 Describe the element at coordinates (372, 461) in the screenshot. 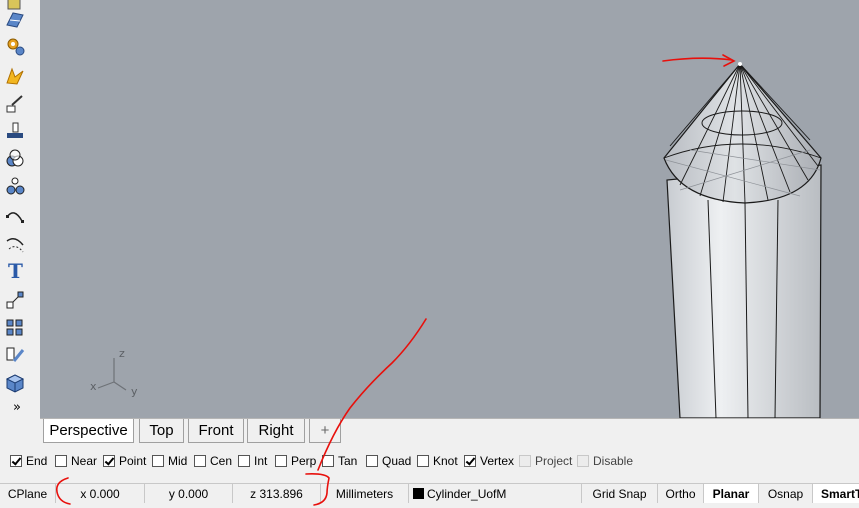

I see `osnap-quad-checkbox` at that location.